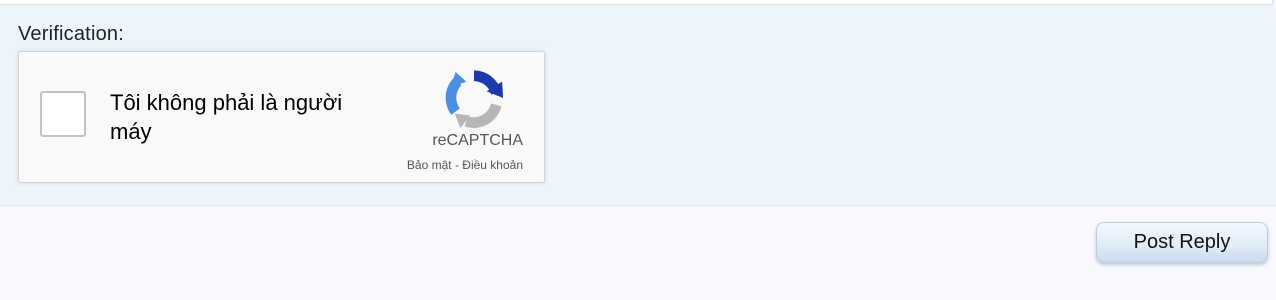  Describe the element at coordinates (71, 34) in the screenshot. I see `verification-label: Verification:` at that location.